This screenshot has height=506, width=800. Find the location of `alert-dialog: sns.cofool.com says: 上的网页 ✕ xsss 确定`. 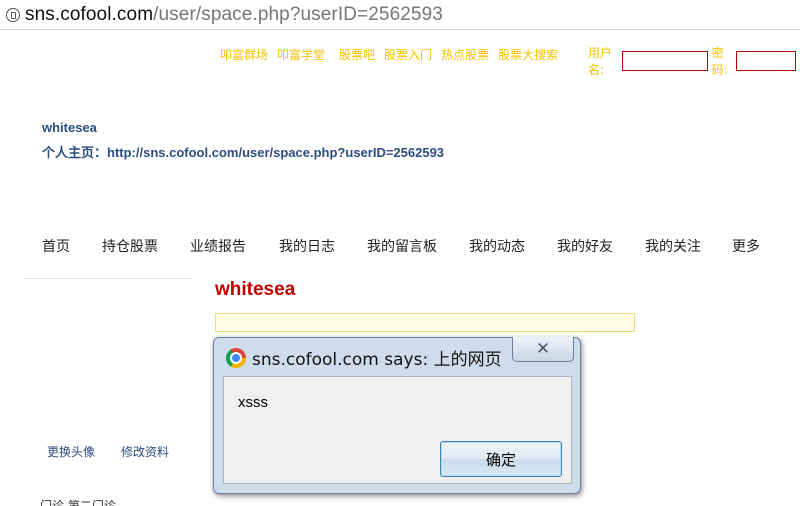

alert-dialog: sns.cofool.com says: 上的网页 ✕ xsss 确定 is located at coordinates (397, 415).